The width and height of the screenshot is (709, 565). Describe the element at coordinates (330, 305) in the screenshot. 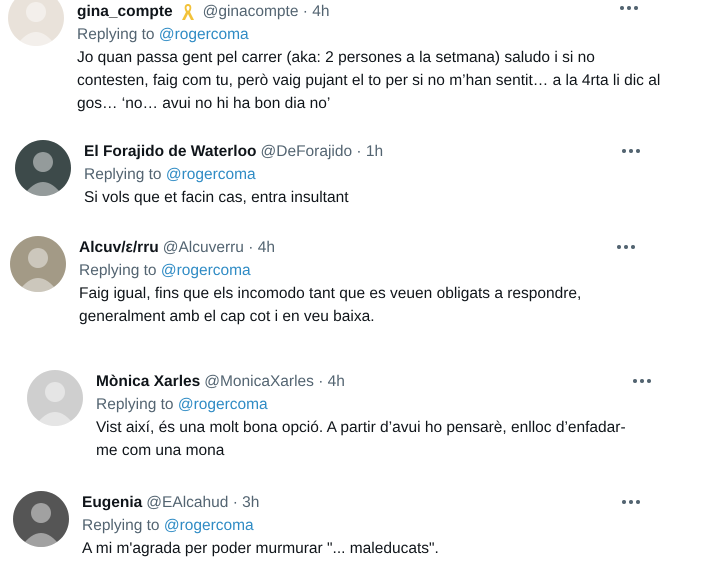

I see `tweet-text: Faig igual, fins que els incomodo tant que es veuen obligats a respondre, generalment amb el cap cot i en veu baixa.` at that location.